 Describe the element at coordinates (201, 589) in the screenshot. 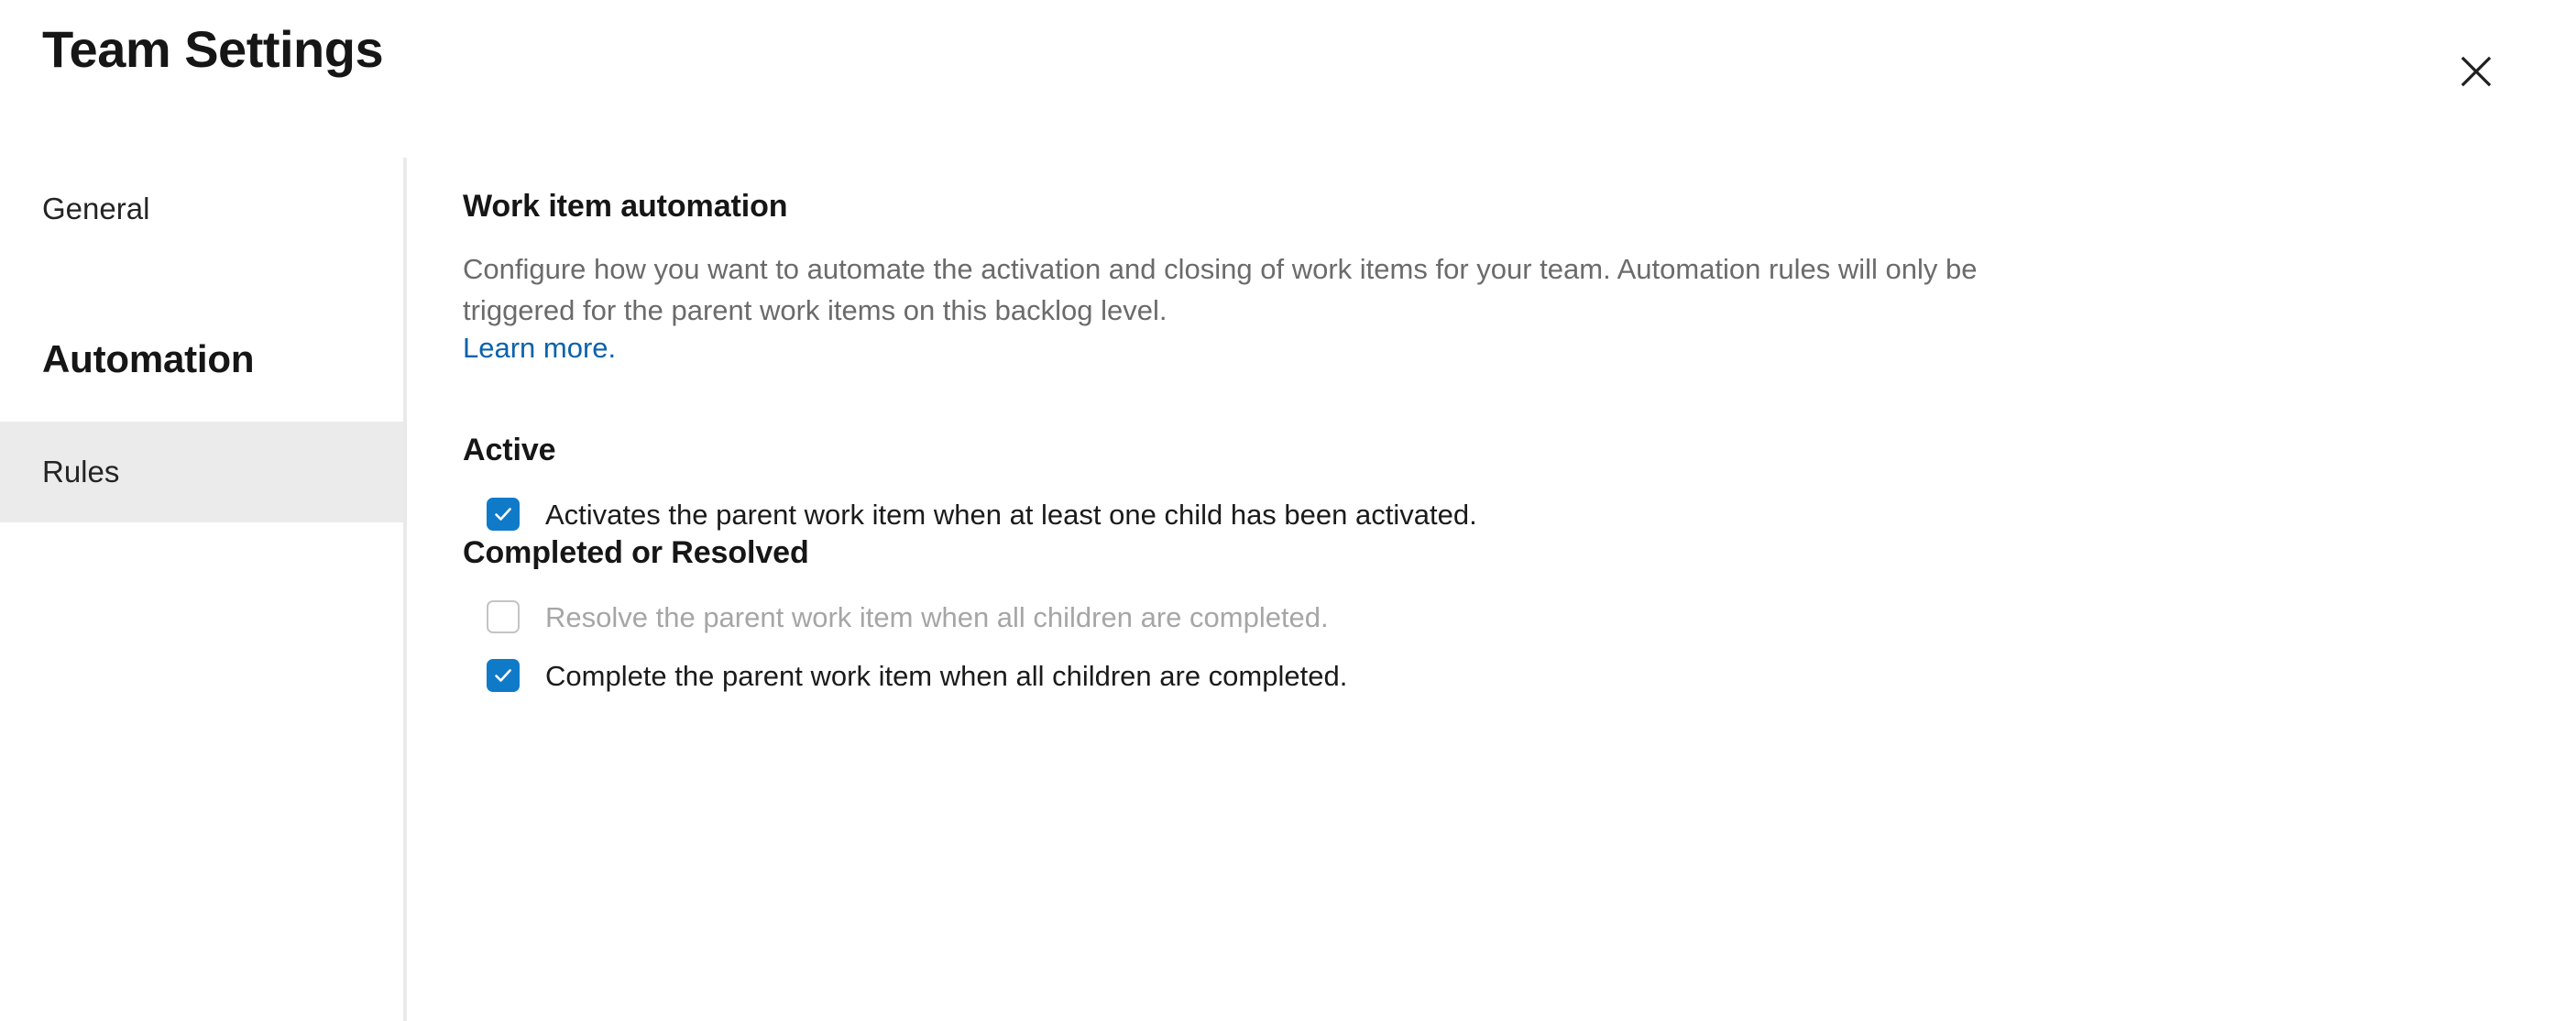

I see `settings-sidebar: General Automation Rules` at that location.